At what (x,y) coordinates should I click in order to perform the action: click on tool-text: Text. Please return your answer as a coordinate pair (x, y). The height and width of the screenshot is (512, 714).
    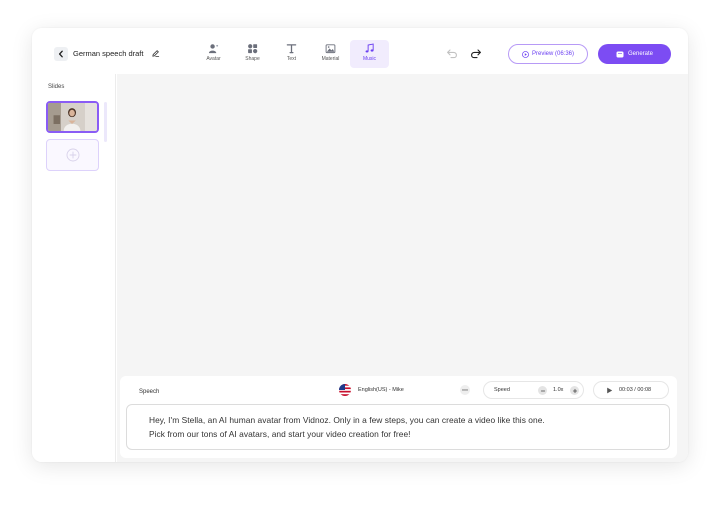
    Looking at the image, I should click on (291, 54).